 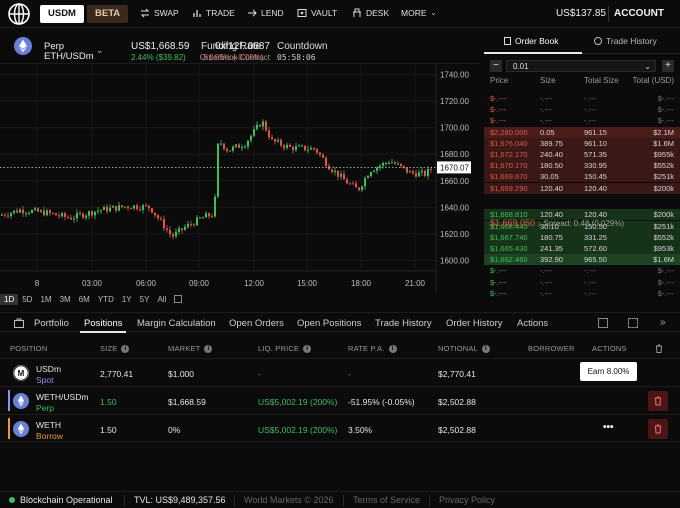 What do you see at coordinates (265, 13) in the screenshot?
I see `nav-lend: LEND` at bounding box center [265, 13].